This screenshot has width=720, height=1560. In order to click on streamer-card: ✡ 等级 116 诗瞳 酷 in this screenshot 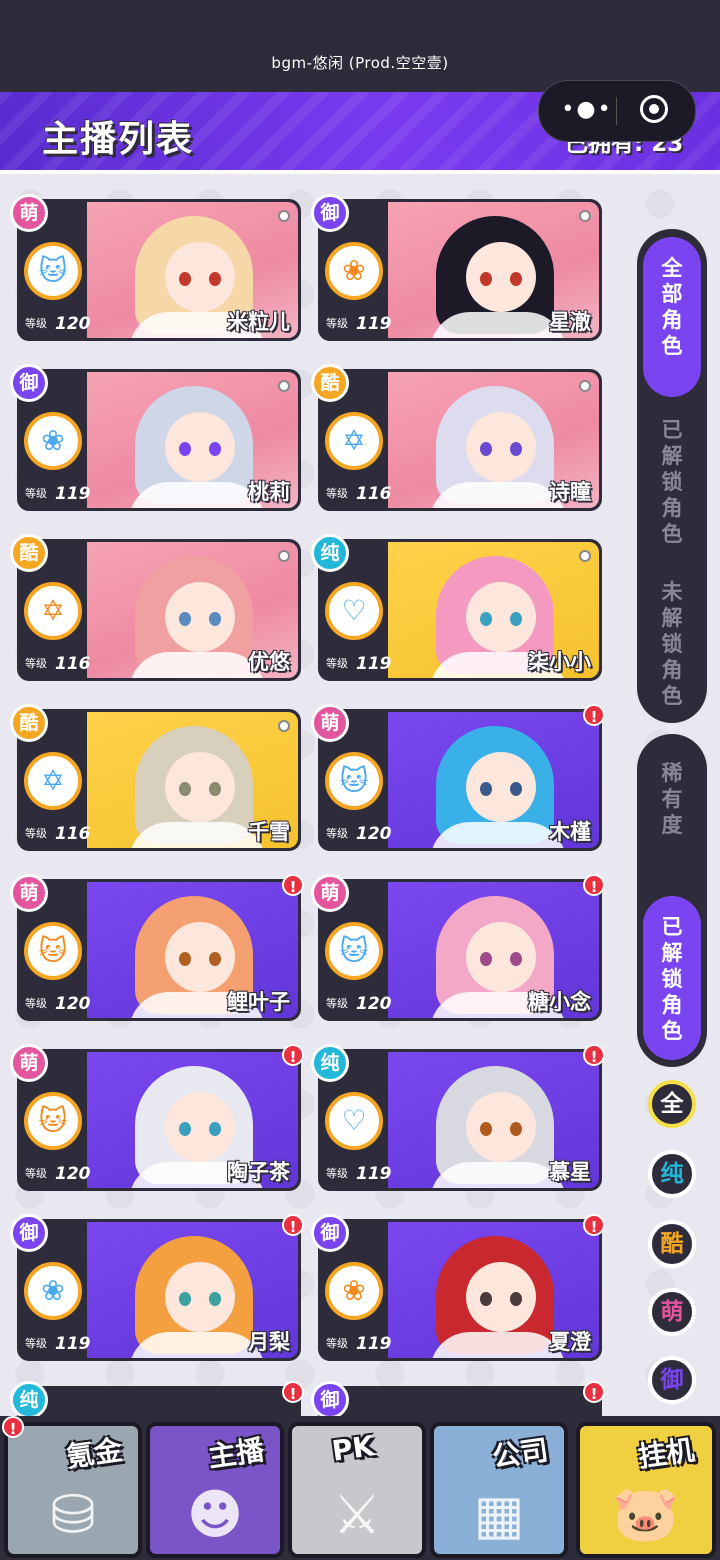, I will do `click(456, 437)`.